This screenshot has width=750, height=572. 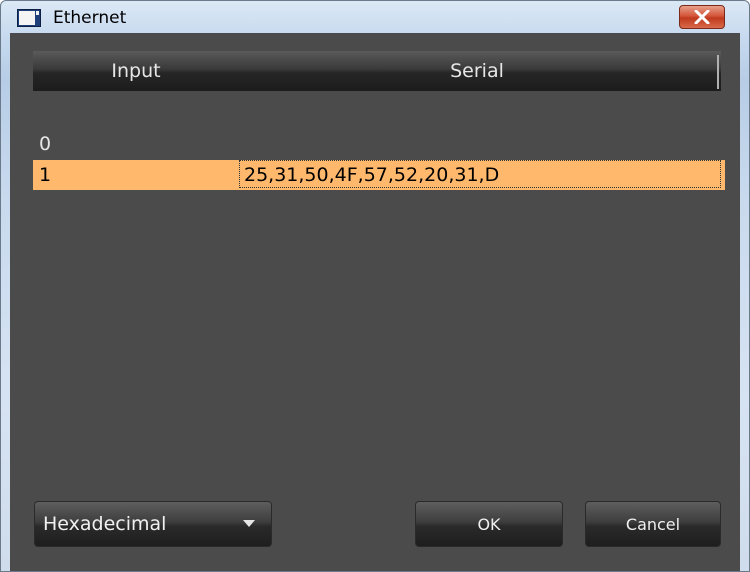 I want to click on close-button, so click(x=702, y=17).